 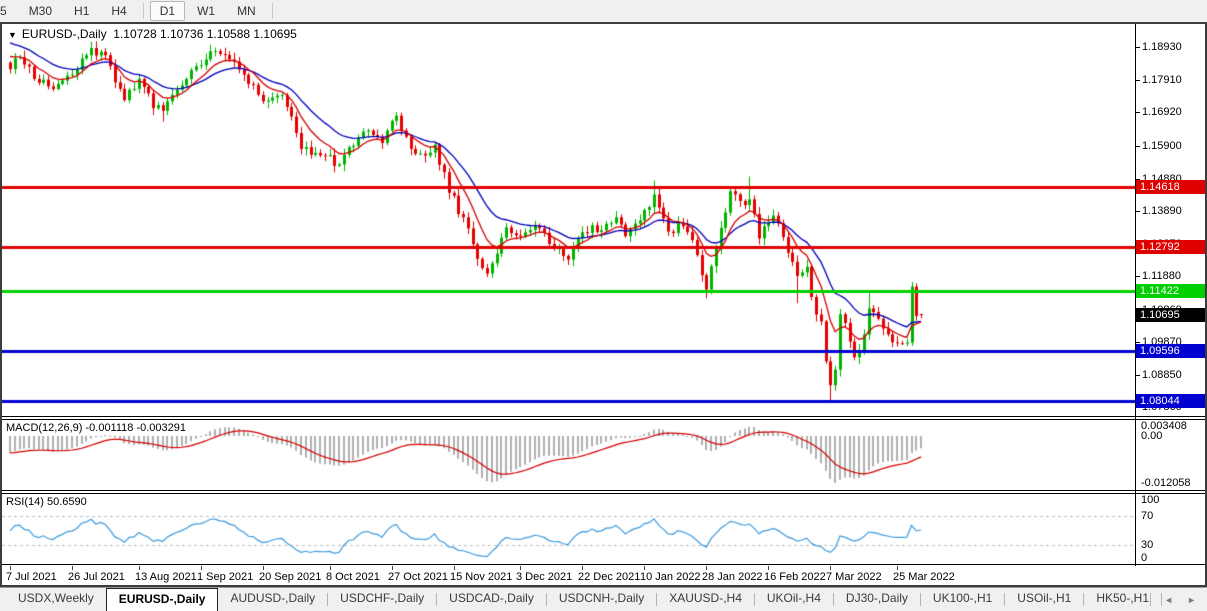 I want to click on date-axis-label: 25 Mar 2022, so click(x=924, y=577).